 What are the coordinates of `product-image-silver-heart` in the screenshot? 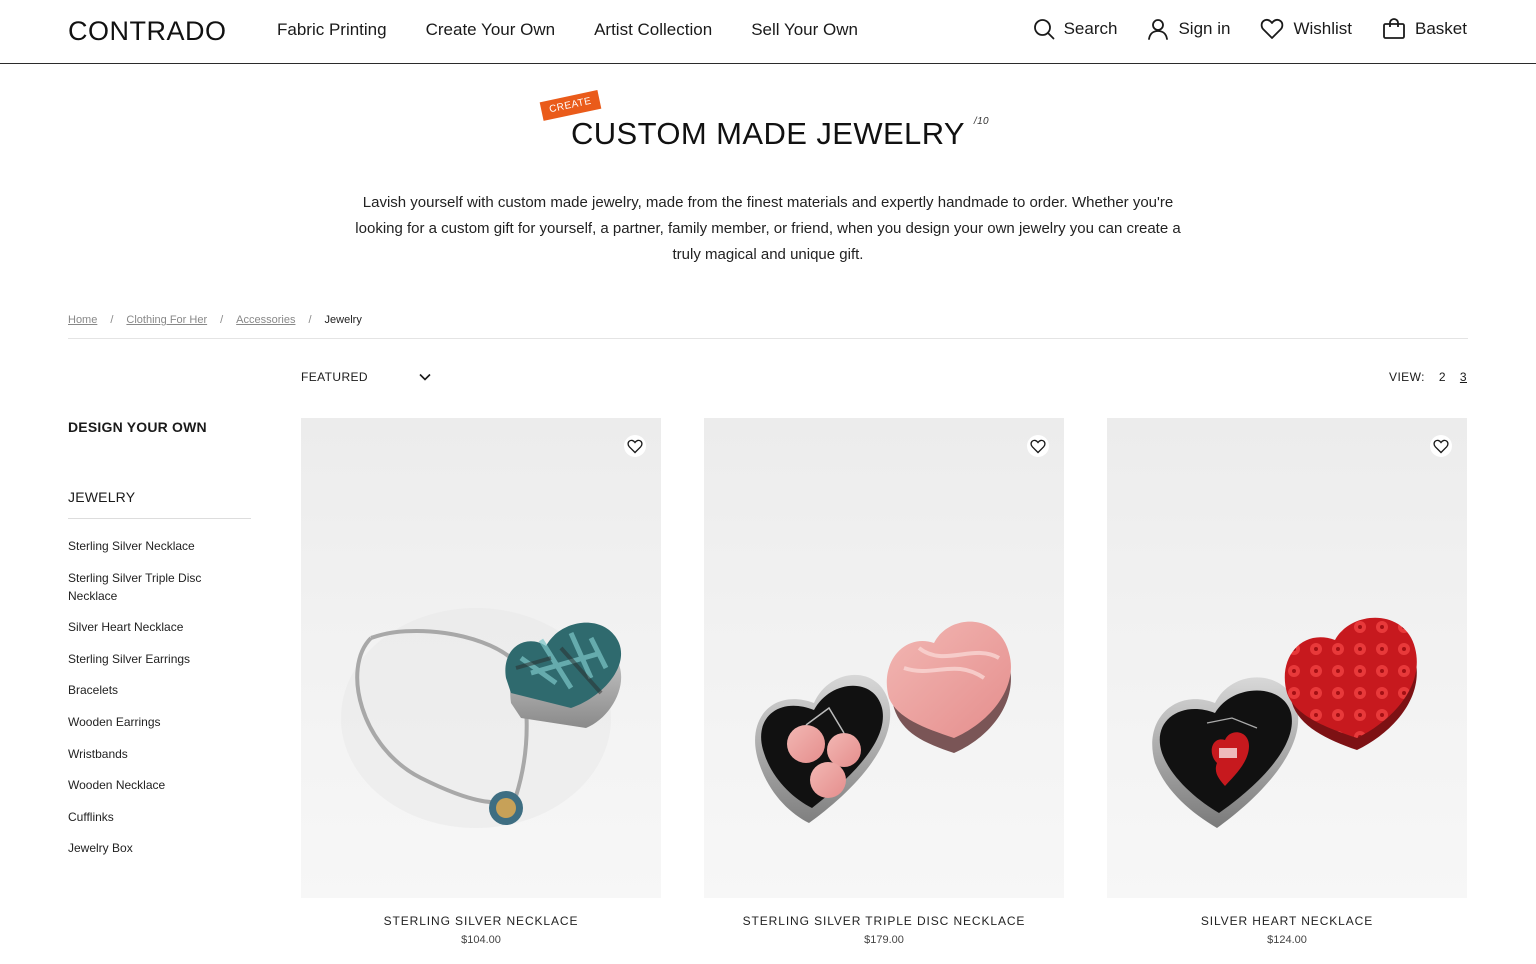 It's located at (1284, 722).